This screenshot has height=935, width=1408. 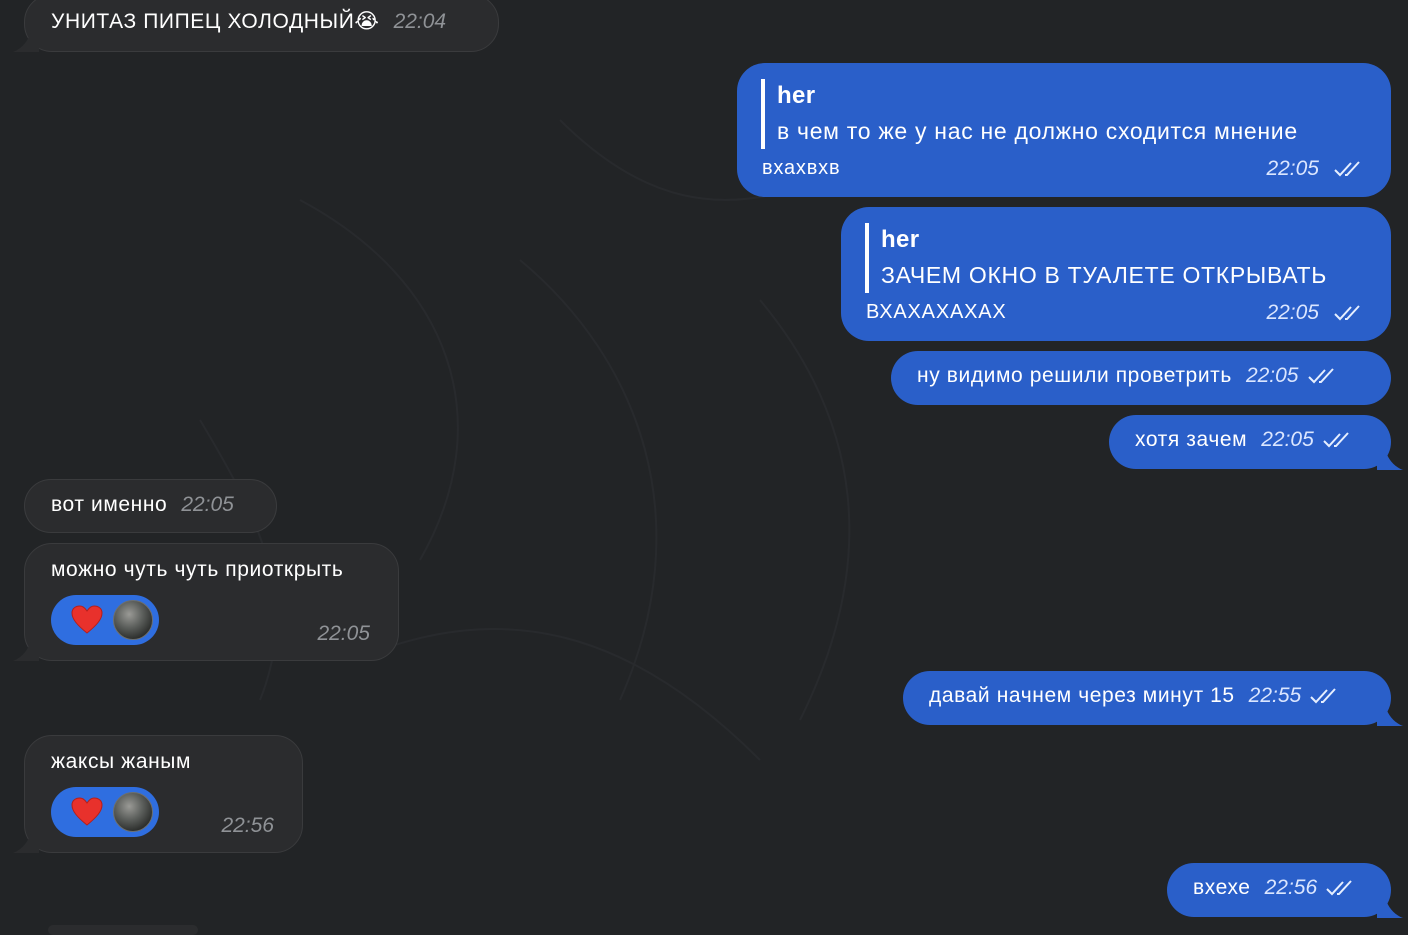 I want to click on message-text: вхахвхв, so click(x=801, y=168).